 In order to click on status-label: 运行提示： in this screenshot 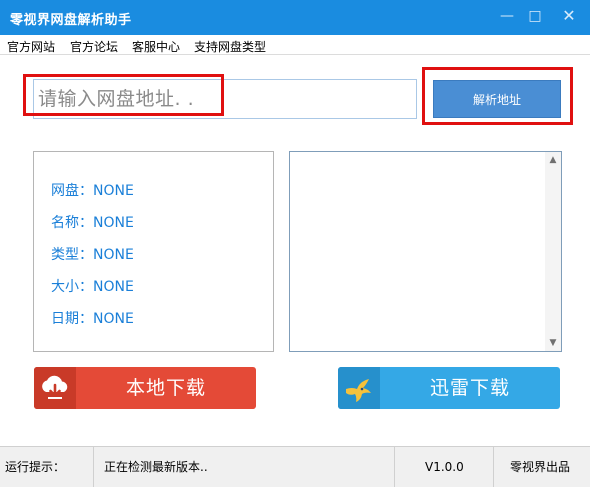, I will do `click(35, 467)`.